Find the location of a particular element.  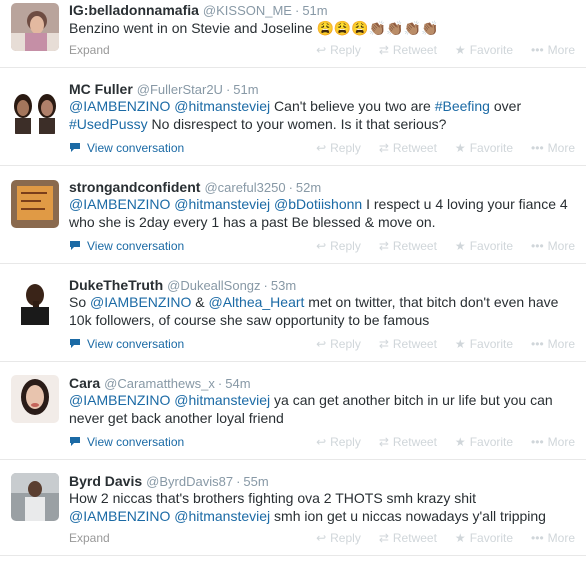

timestamp: 55m is located at coordinates (255, 481).